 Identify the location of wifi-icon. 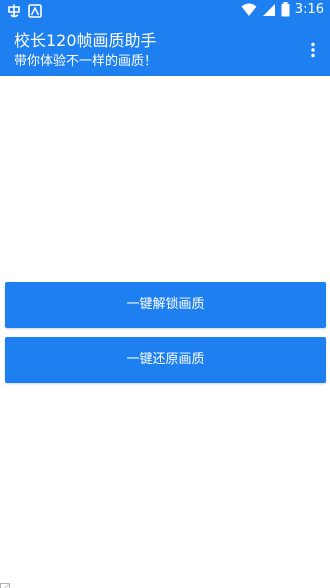
(249, 10).